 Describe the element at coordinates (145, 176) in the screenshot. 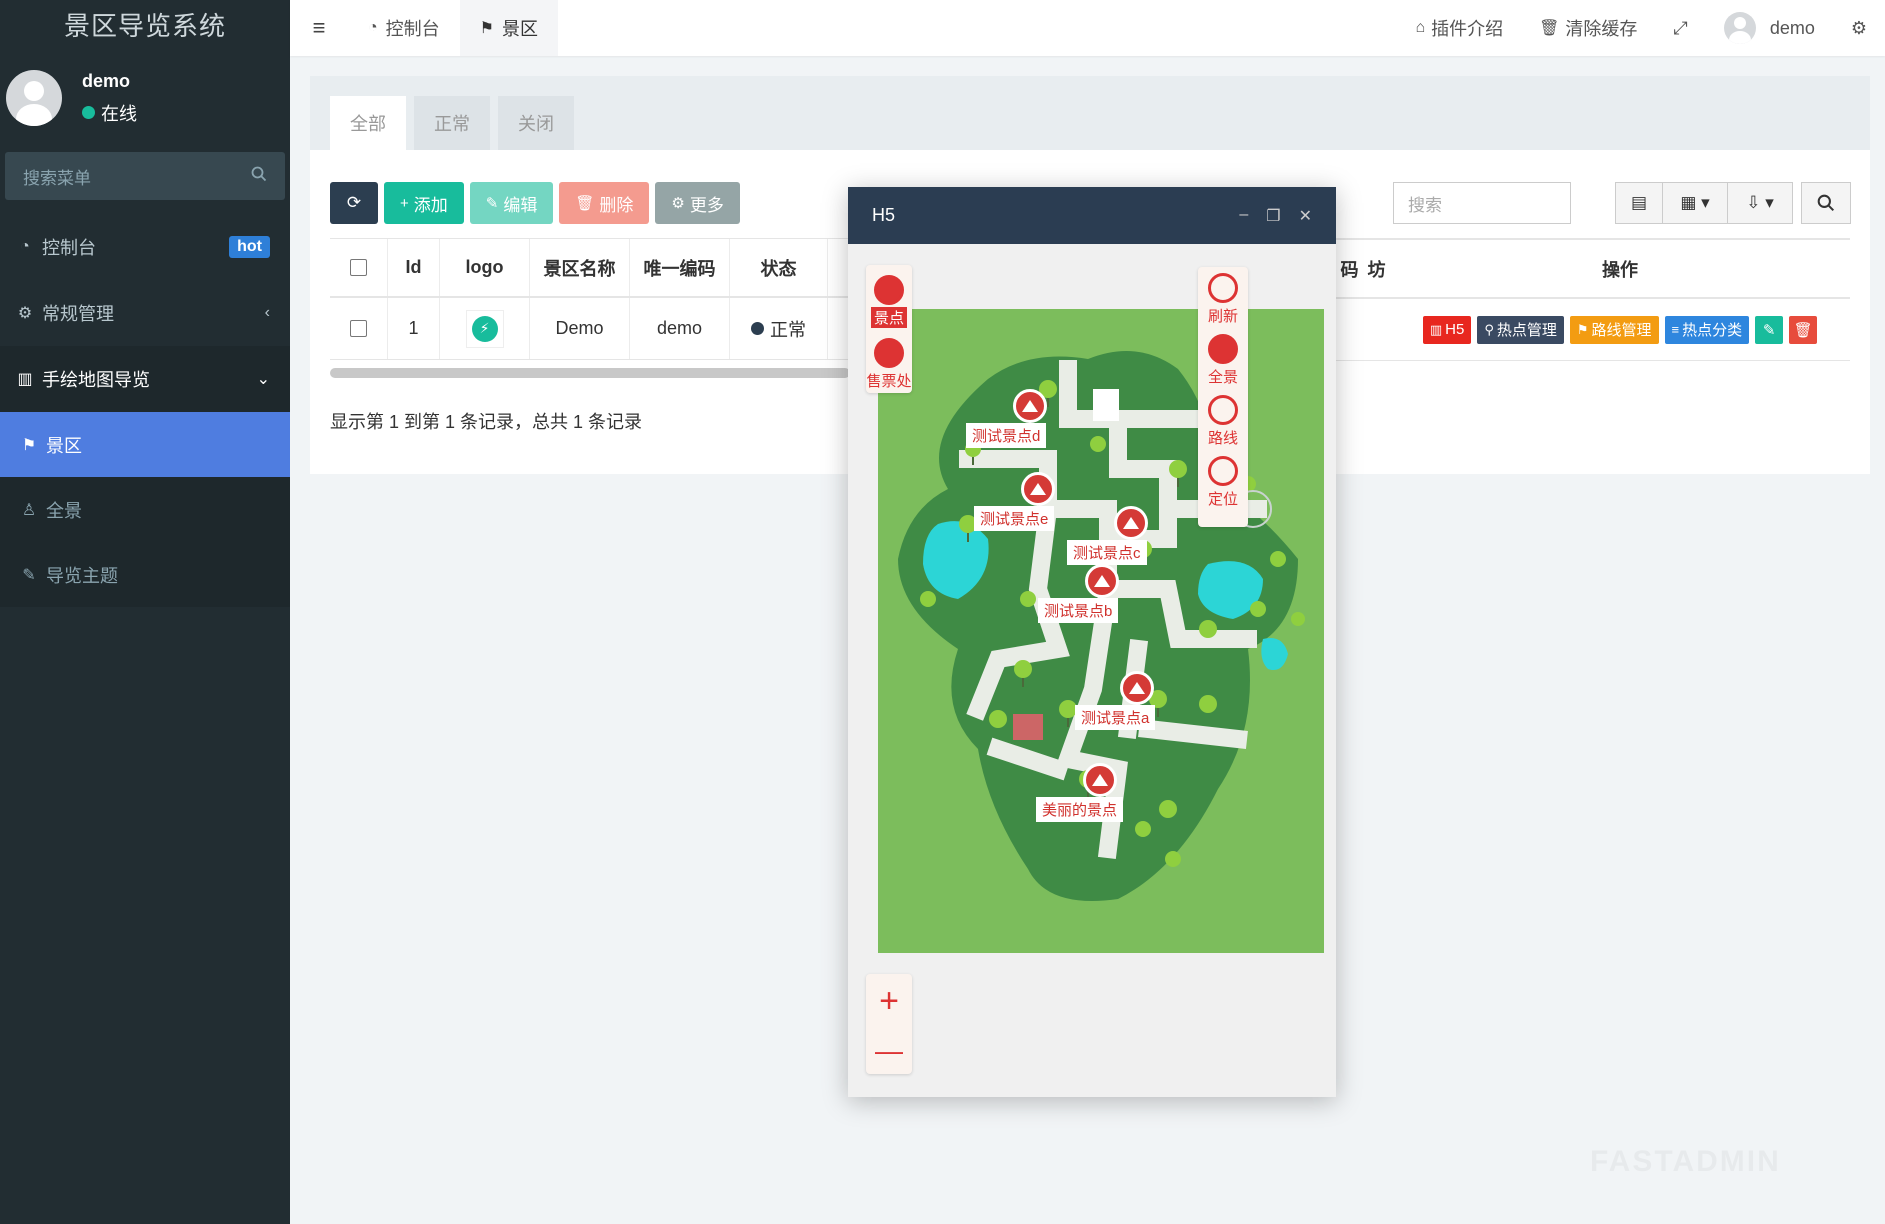

I see `menu-search-input: 搜索菜单` at that location.